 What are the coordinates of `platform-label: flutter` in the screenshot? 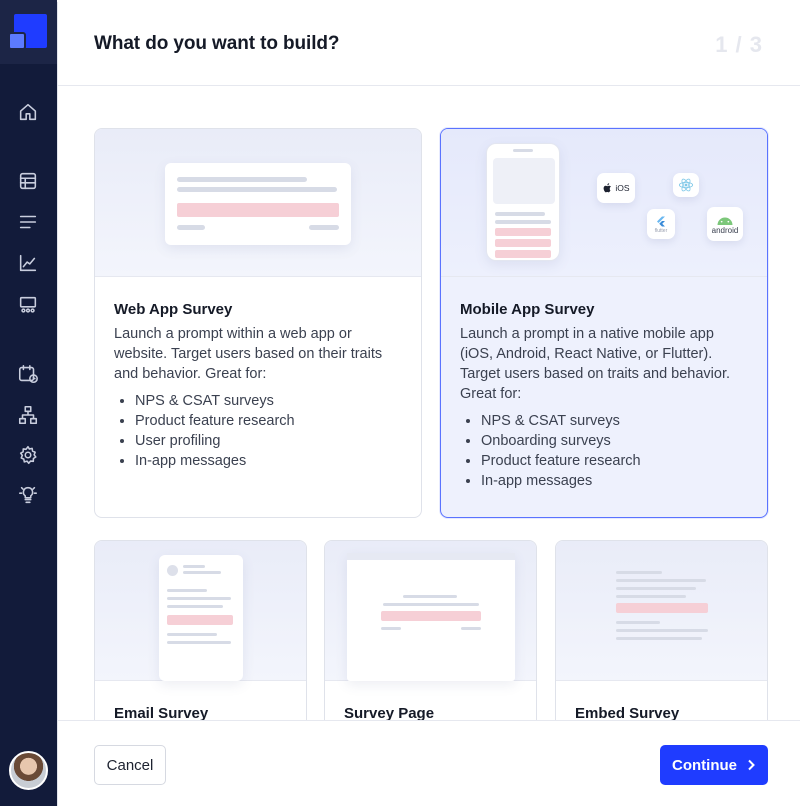 It's located at (661, 230).